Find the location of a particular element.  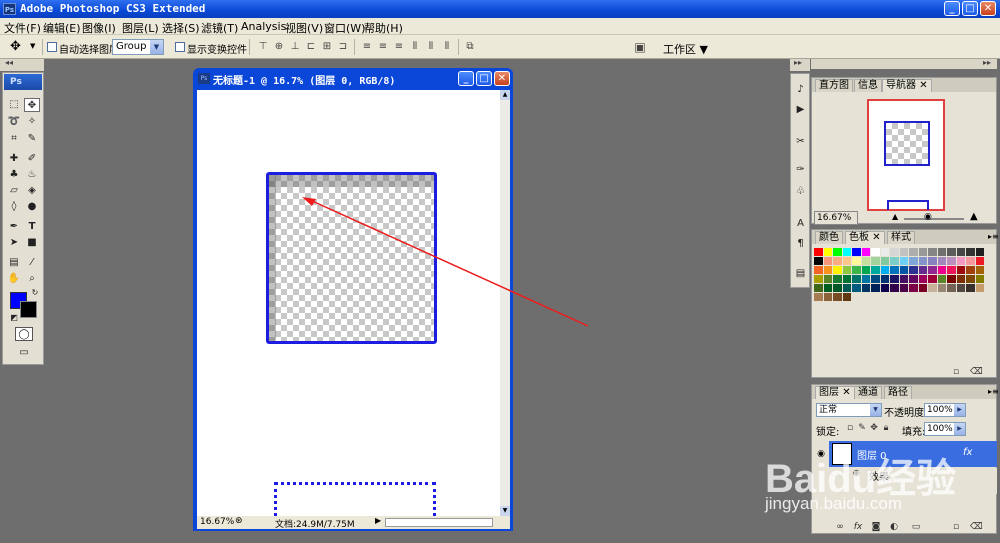

fill-input: 100% ▶ is located at coordinates (945, 429).